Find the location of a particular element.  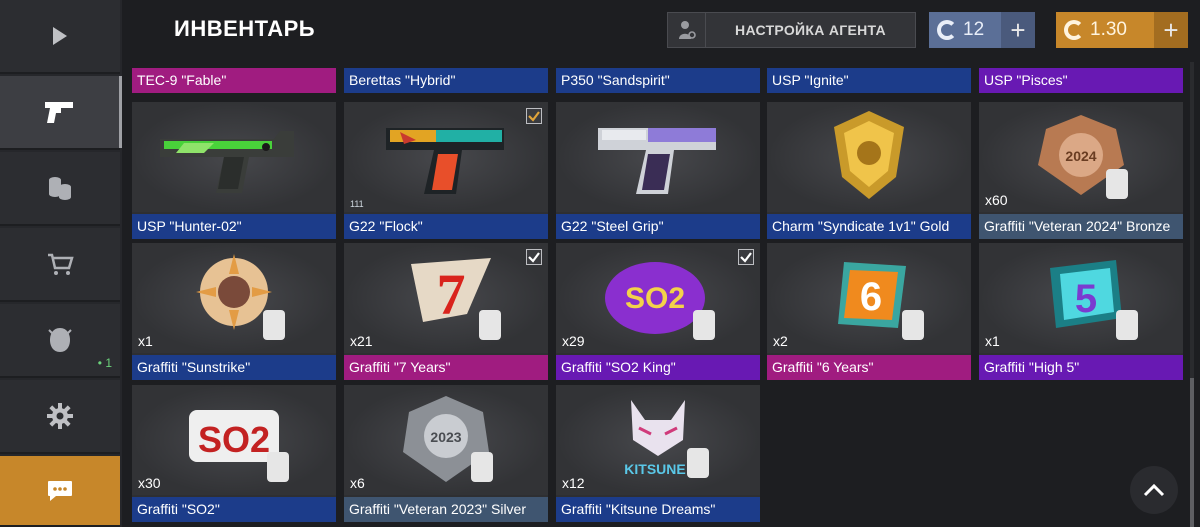

veteran-2024-text: 2024 is located at coordinates (1080, 156).